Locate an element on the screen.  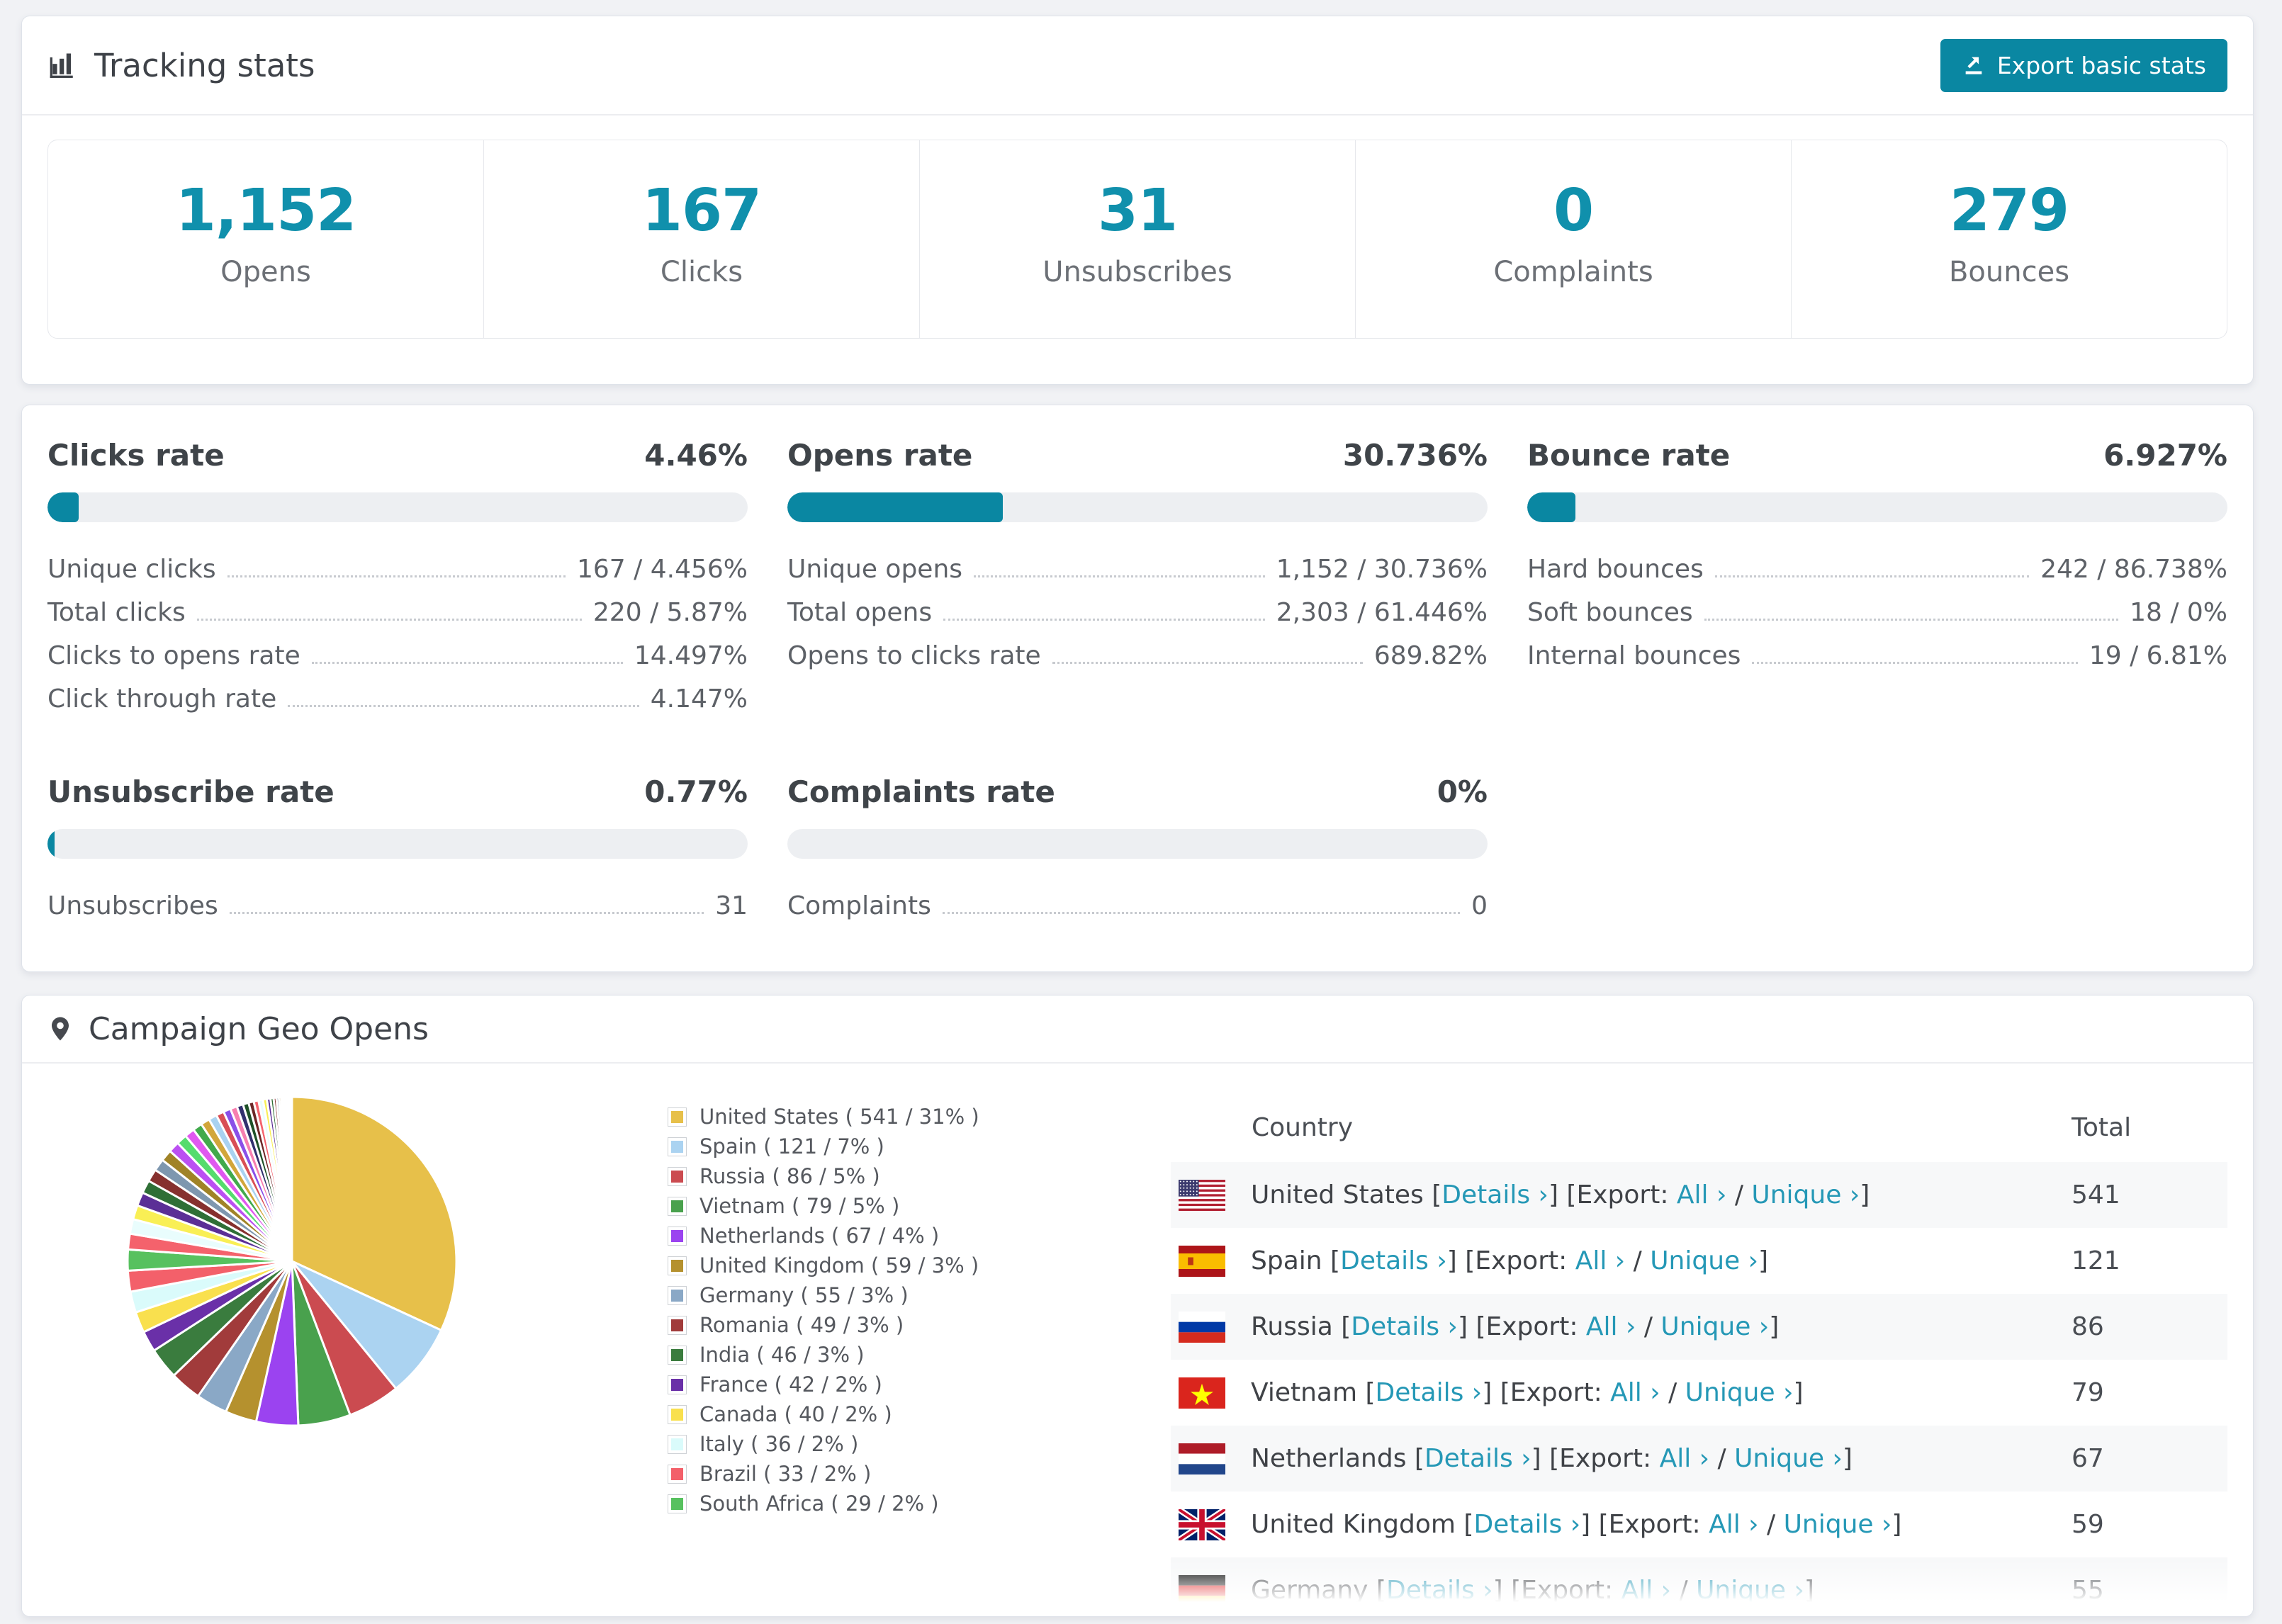
legend-label: Germany ( 55 / 3% ) is located at coordinates (804, 1295).